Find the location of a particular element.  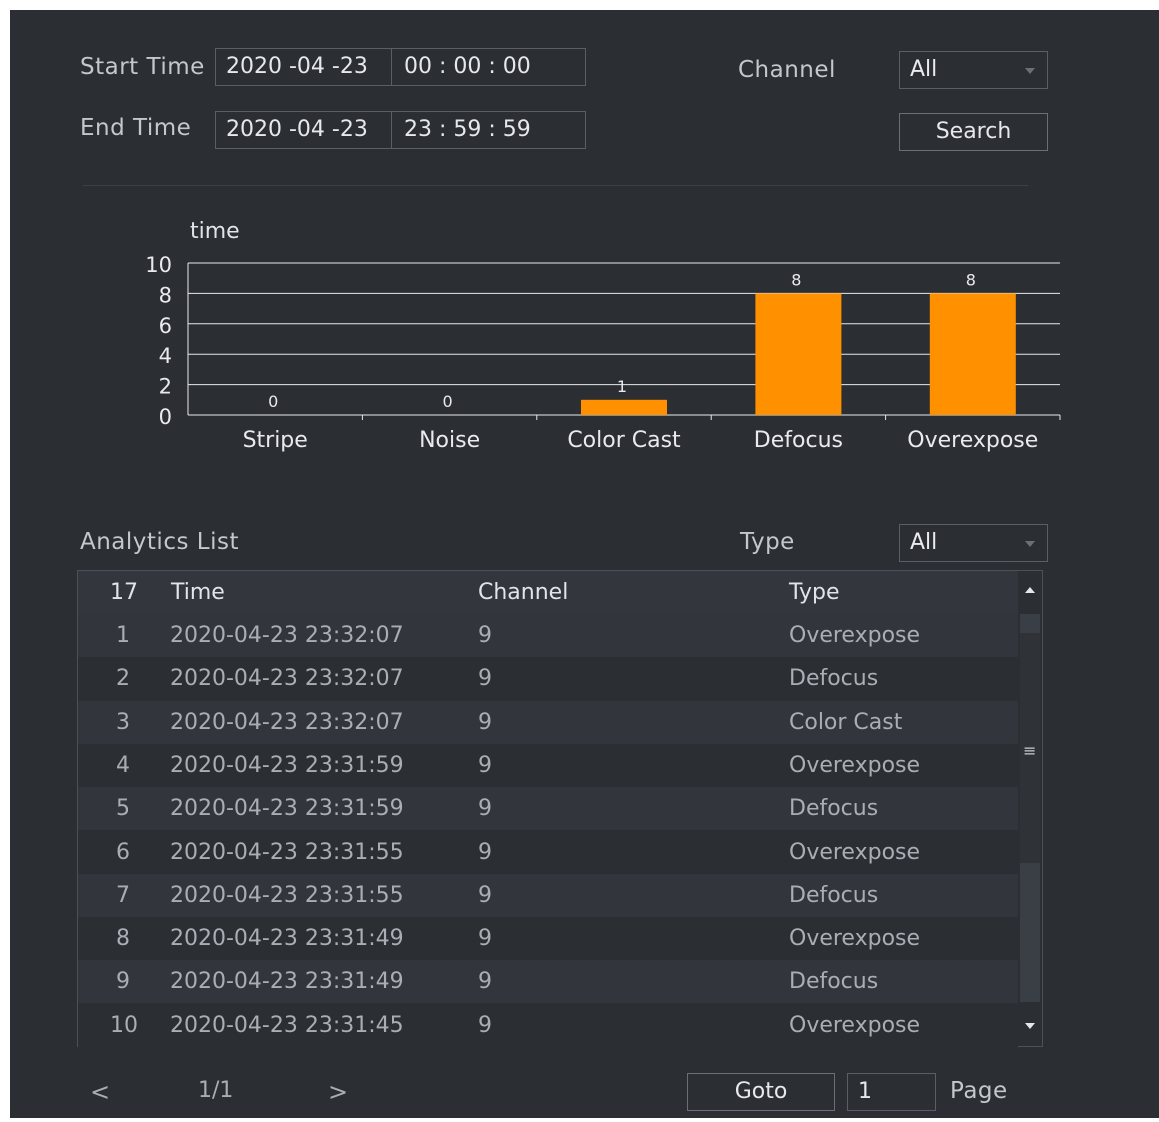

chart-value-labels: 0 0 1 8 8 is located at coordinates (622, 340).